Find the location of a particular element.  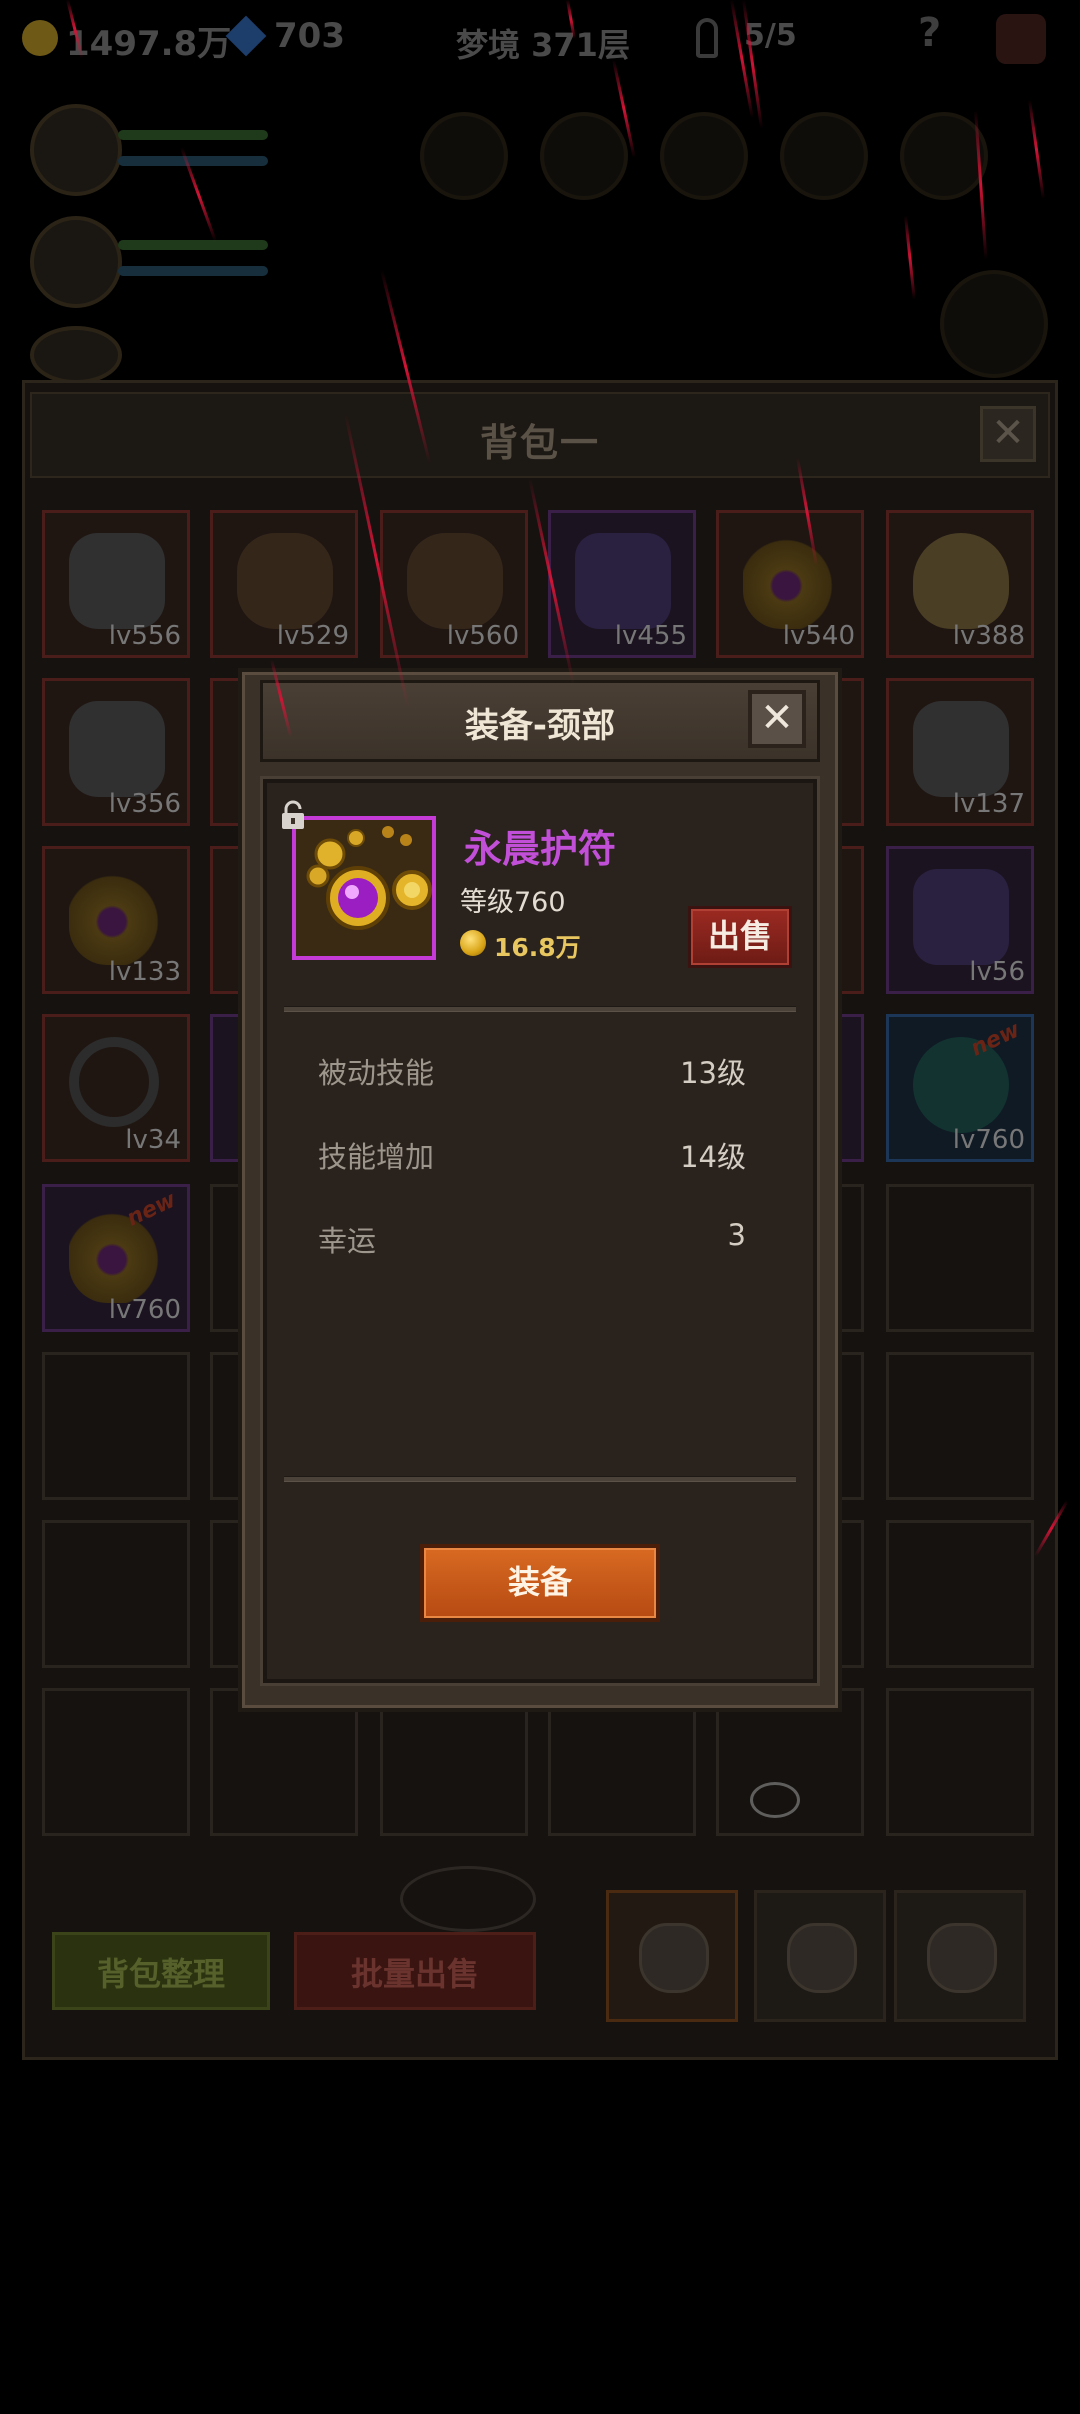

item-level: 等级760 is located at coordinates (513, 902).